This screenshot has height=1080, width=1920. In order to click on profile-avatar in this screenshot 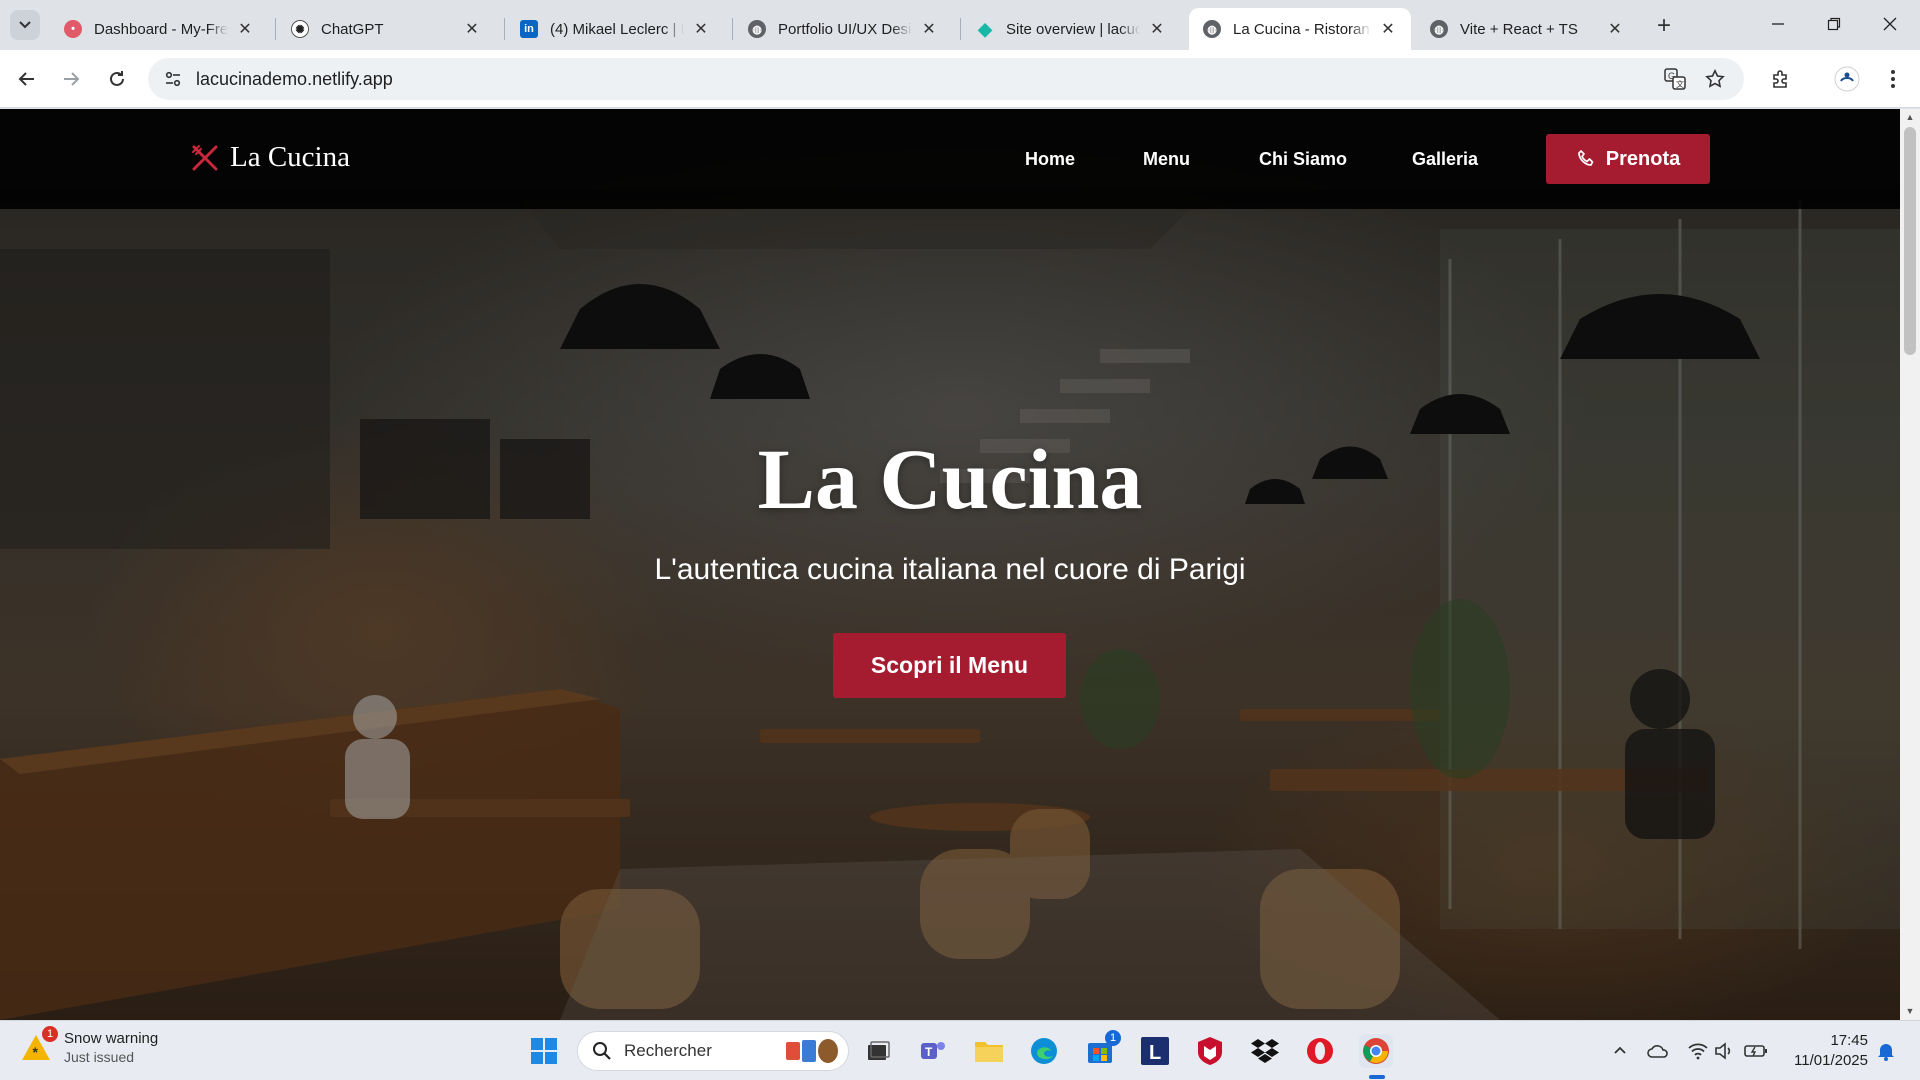, I will do `click(1847, 79)`.